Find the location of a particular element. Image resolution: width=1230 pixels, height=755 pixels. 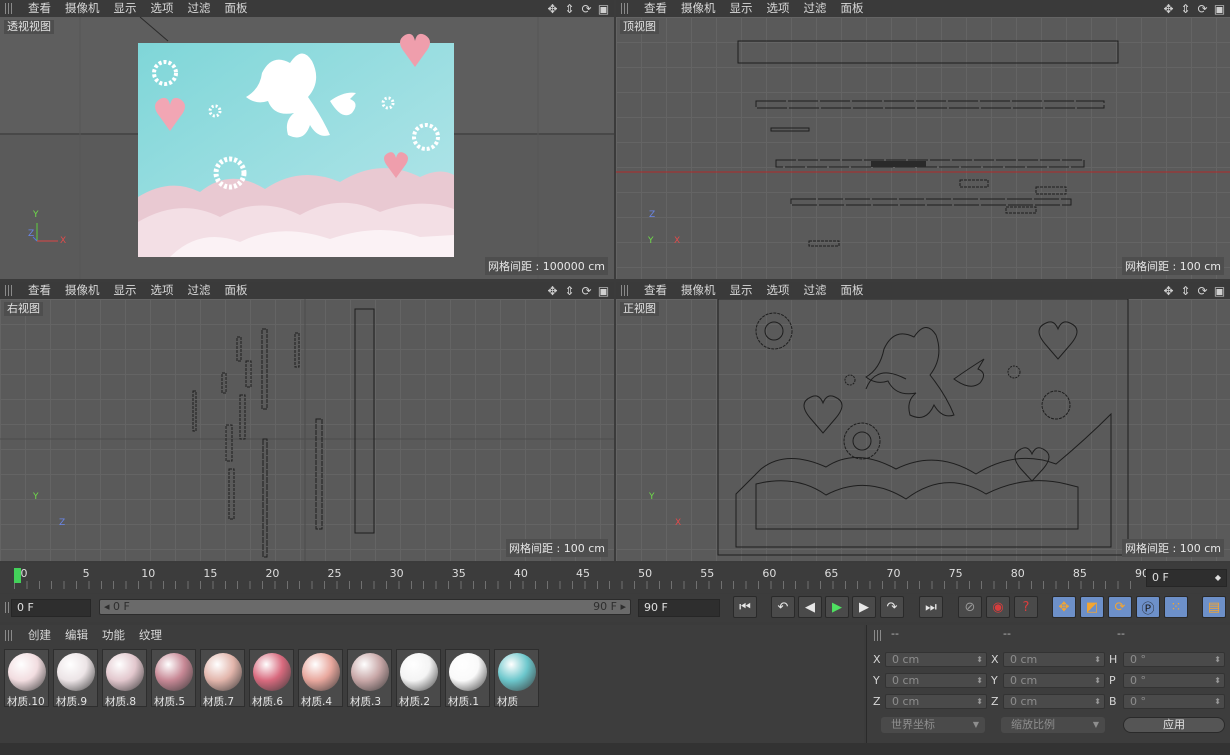

previous-frame-icon: ◀ is located at coordinates (810, 607).